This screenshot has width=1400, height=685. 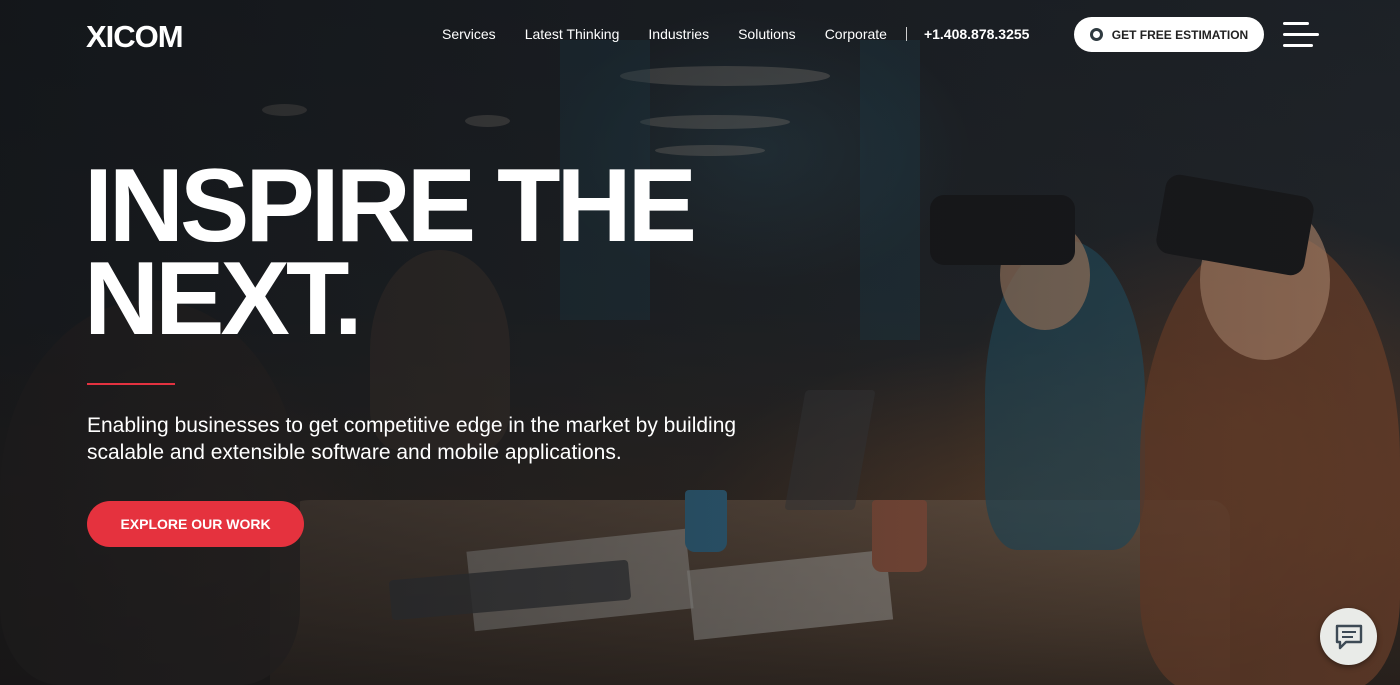 What do you see at coordinates (977, 34) in the screenshot?
I see `phone-number-link: +1.408.878.3255` at bounding box center [977, 34].